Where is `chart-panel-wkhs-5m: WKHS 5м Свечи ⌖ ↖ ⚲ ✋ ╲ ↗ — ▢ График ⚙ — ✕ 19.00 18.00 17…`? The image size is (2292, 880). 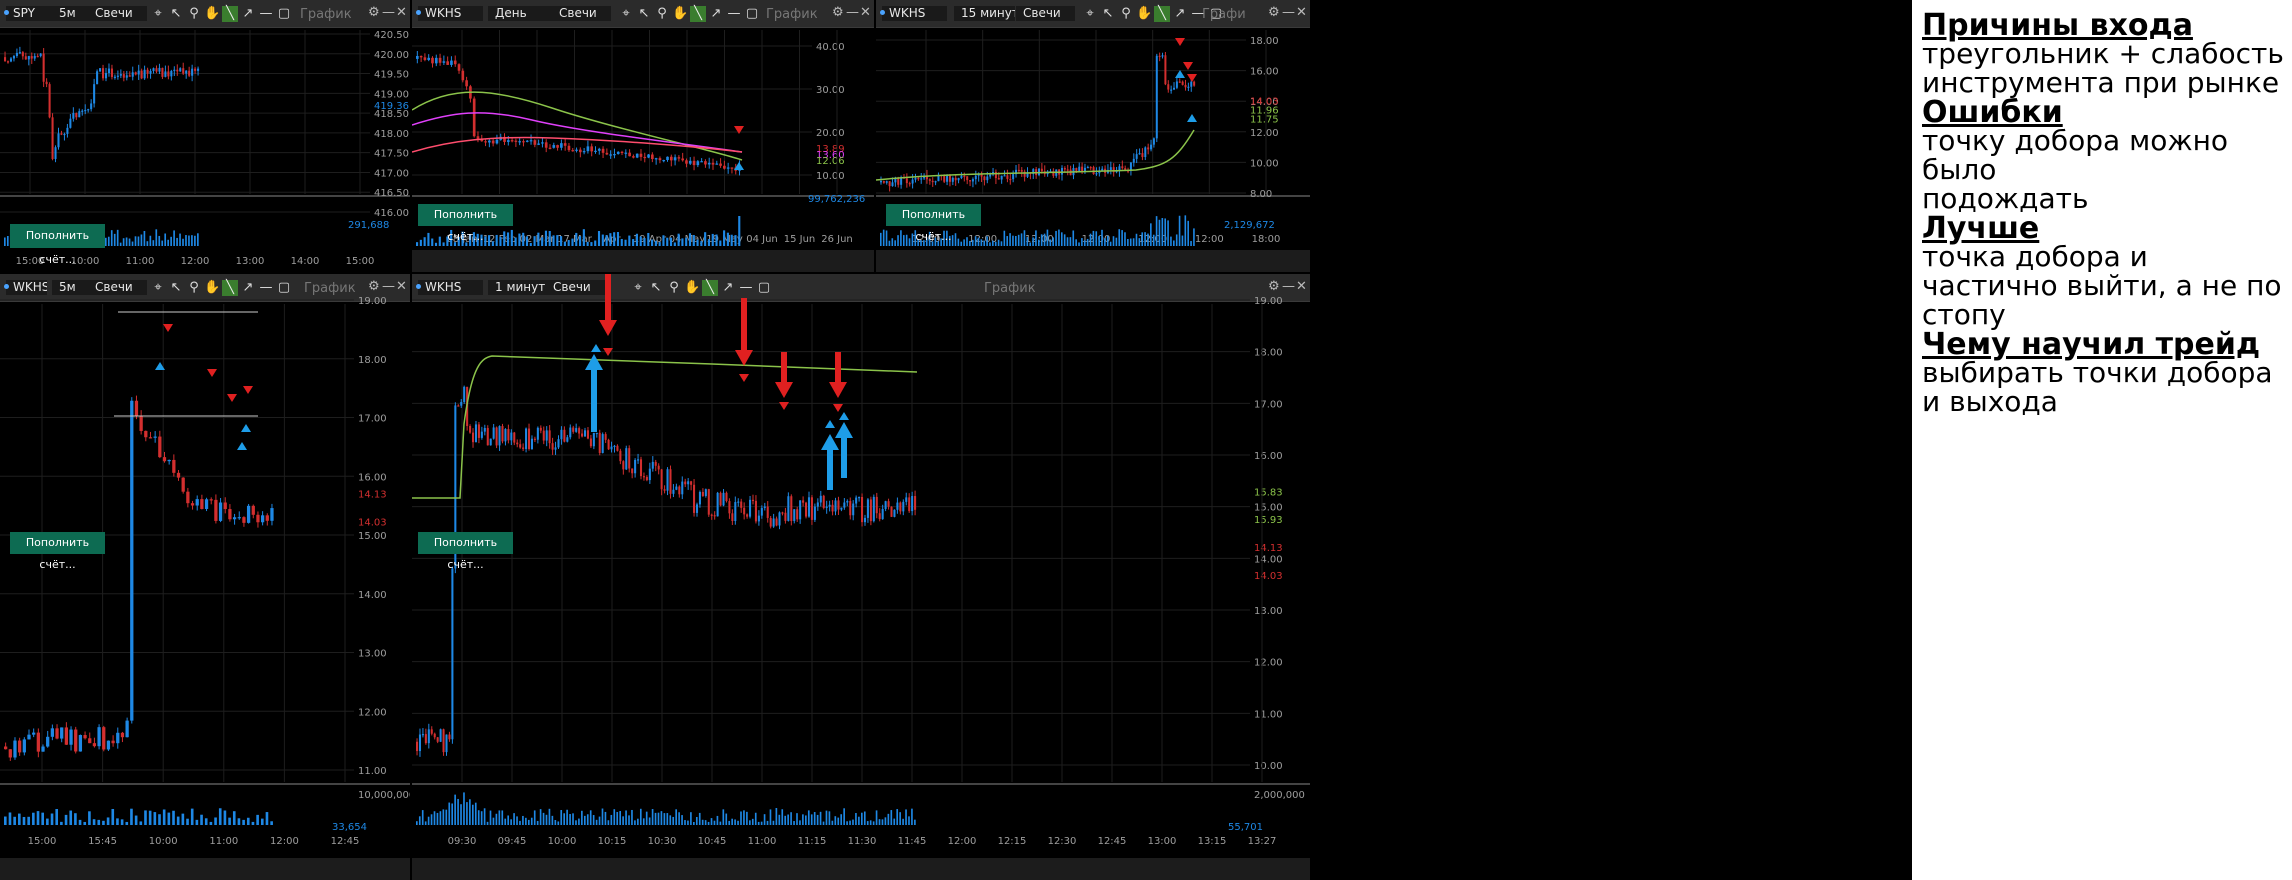
chart-panel-wkhs-5m: WKHS 5м Свечи ⌖ ↖ ⚲ ✋ ╲ ↗ — ▢ График ⚙ — ✕ 19.00 18.00 17… is located at coordinates (205, 577).